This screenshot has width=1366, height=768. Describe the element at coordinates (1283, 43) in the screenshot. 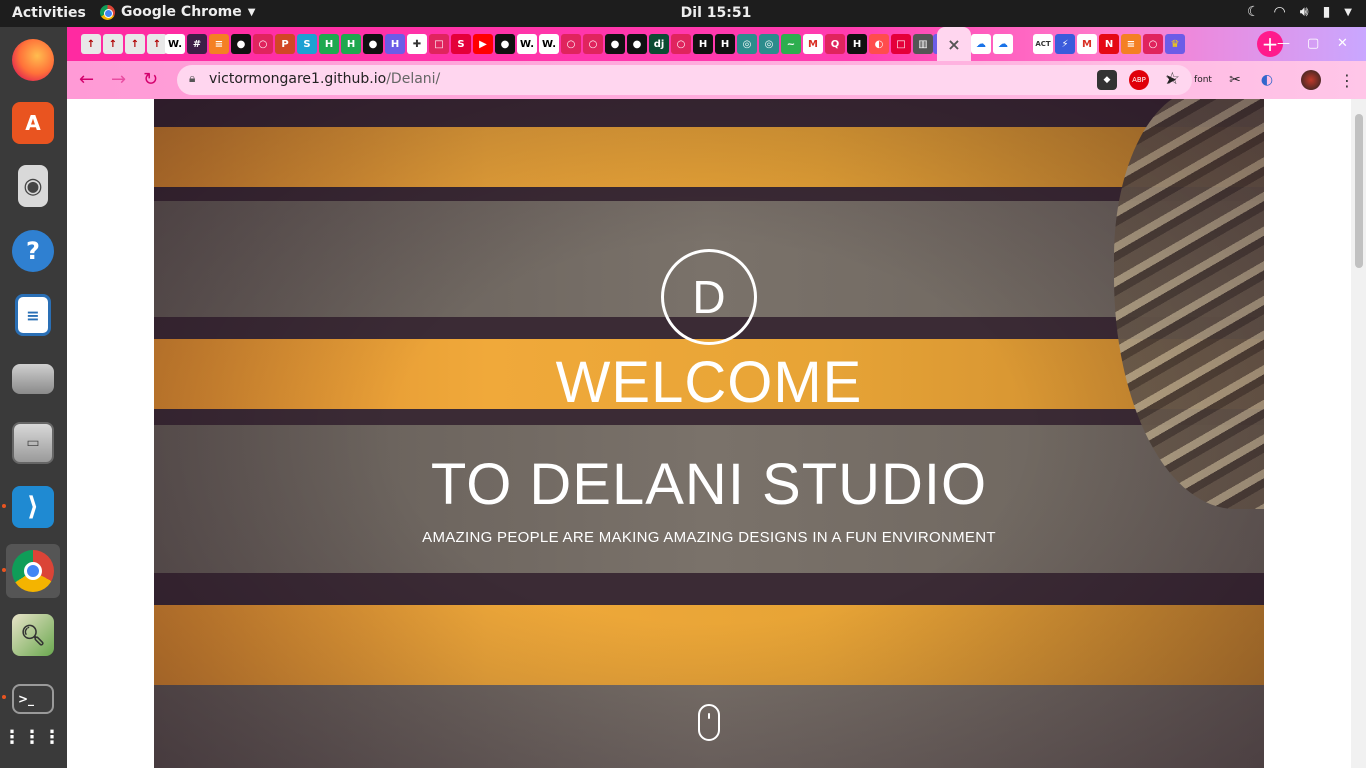

I see `minimize-button: —` at that location.